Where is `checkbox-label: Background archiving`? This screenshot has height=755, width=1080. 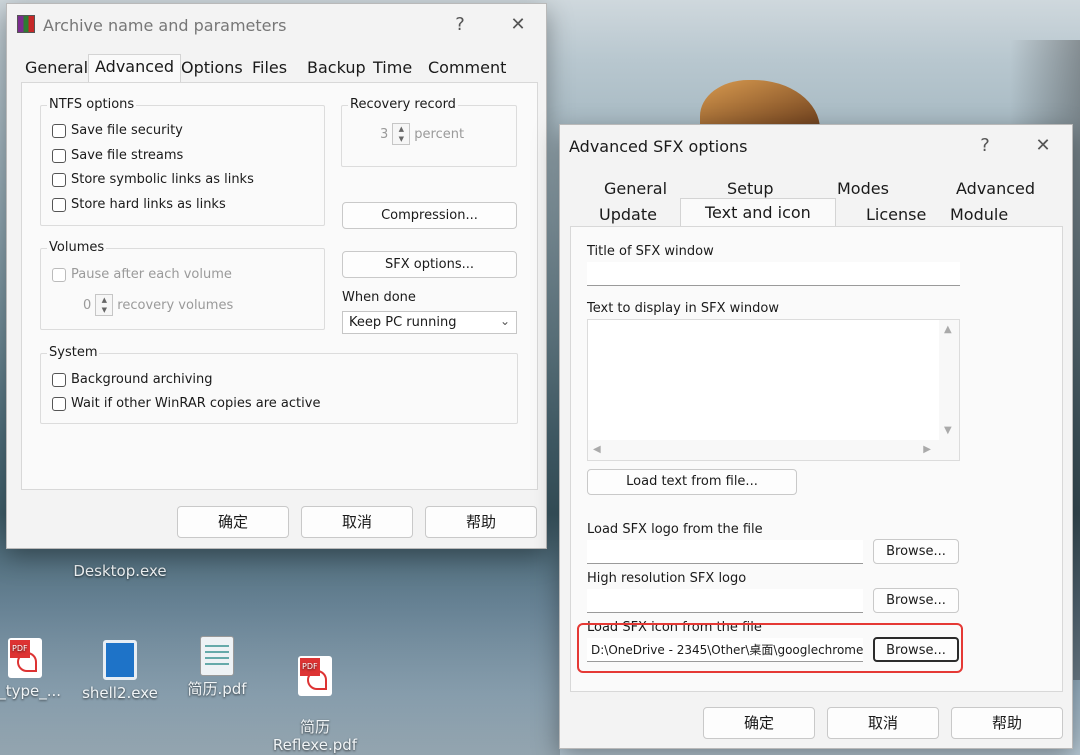 checkbox-label: Background archiving is located at coordinates (142, 379).